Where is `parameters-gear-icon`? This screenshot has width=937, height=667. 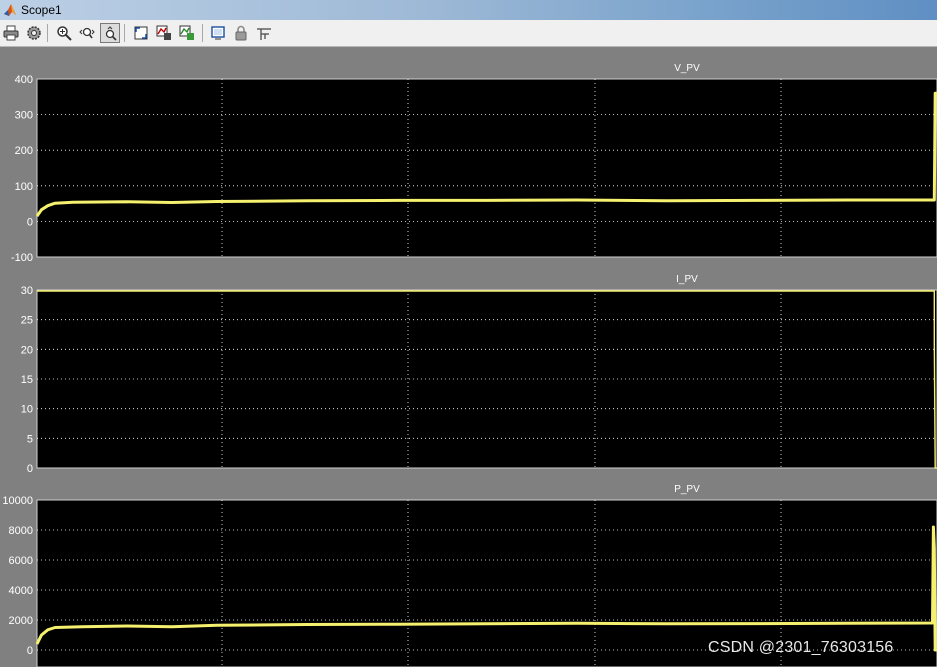 parameters-gear-icon is located at coordinates (34, 33).